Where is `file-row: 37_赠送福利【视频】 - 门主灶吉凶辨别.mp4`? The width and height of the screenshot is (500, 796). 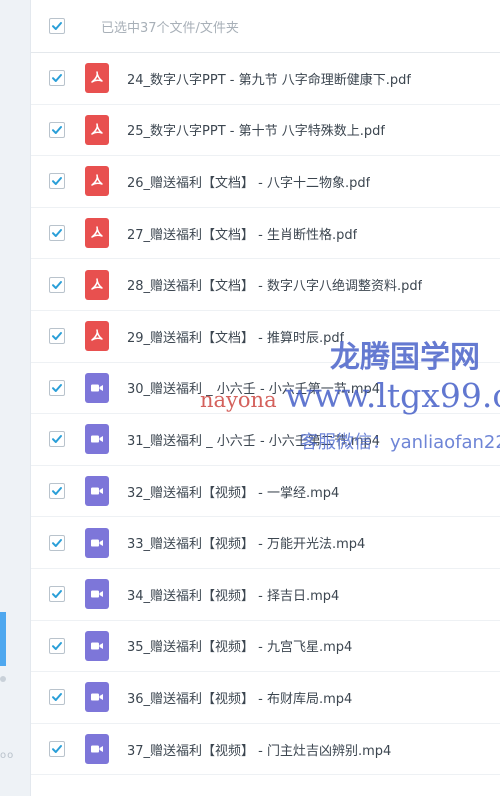 file-row: 37_赠送福利【视频】 - 门主灶吉凶辨别.mp4 is located at coordinates (265, 750).